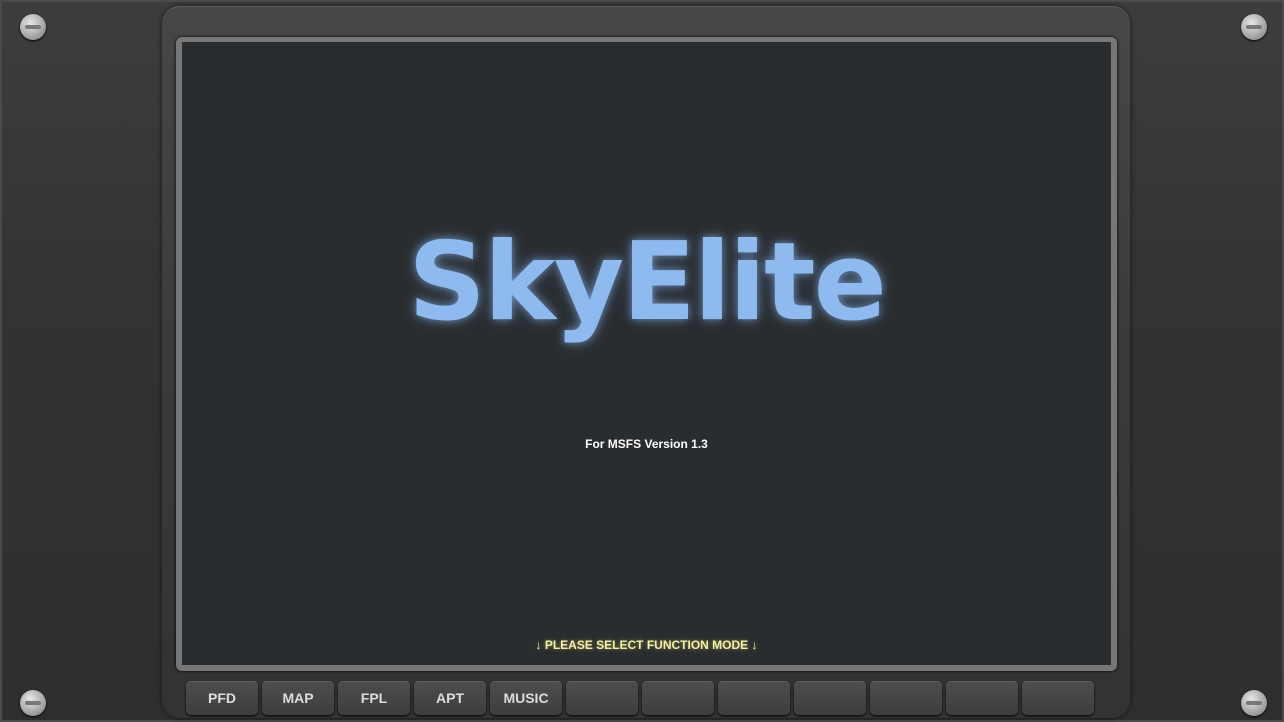  What do you see at coordinates (1058, 698) in the screenshot?
I see `softkey-12-button` at bounding box center [1058, 698].